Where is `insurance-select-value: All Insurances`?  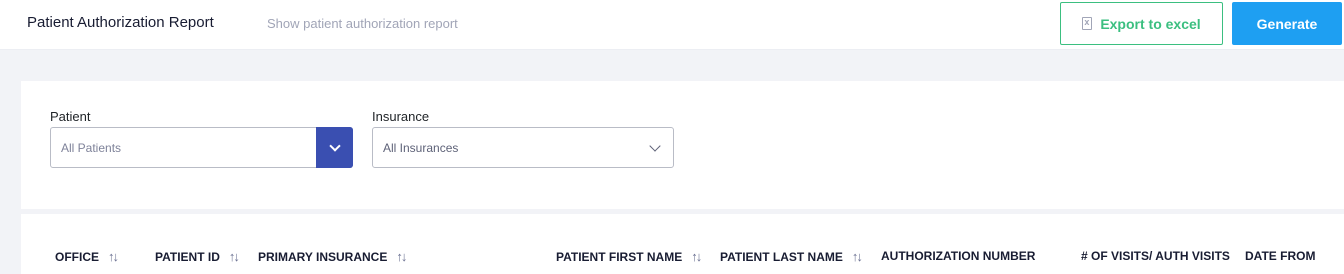
insurance-select-value: All Insurances is located at coordinates (421, 147).